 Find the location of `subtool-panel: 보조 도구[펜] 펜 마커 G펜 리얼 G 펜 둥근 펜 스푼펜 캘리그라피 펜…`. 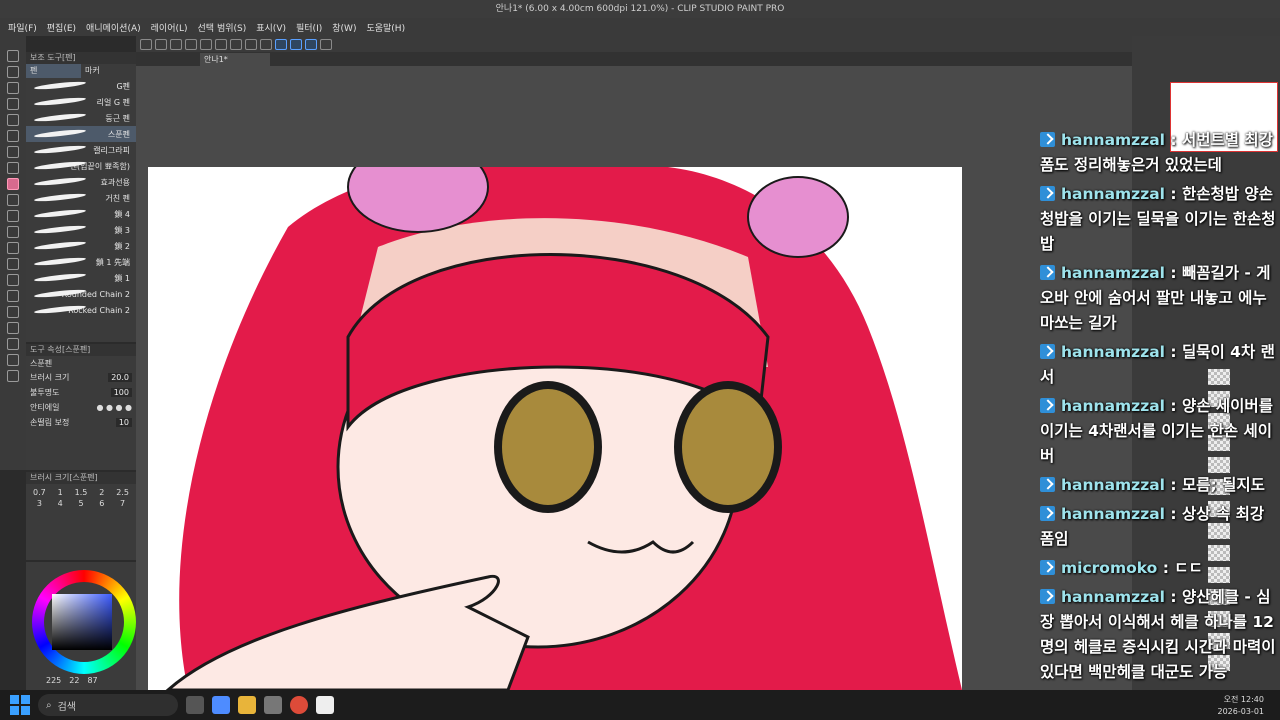

subtool-panel: 보조 도구[펜] 펜 마커 G펜 리얼 G 펜 둥근 펜 스푼펜 캘리그라피 펜… is located at coordinates (81, 197).